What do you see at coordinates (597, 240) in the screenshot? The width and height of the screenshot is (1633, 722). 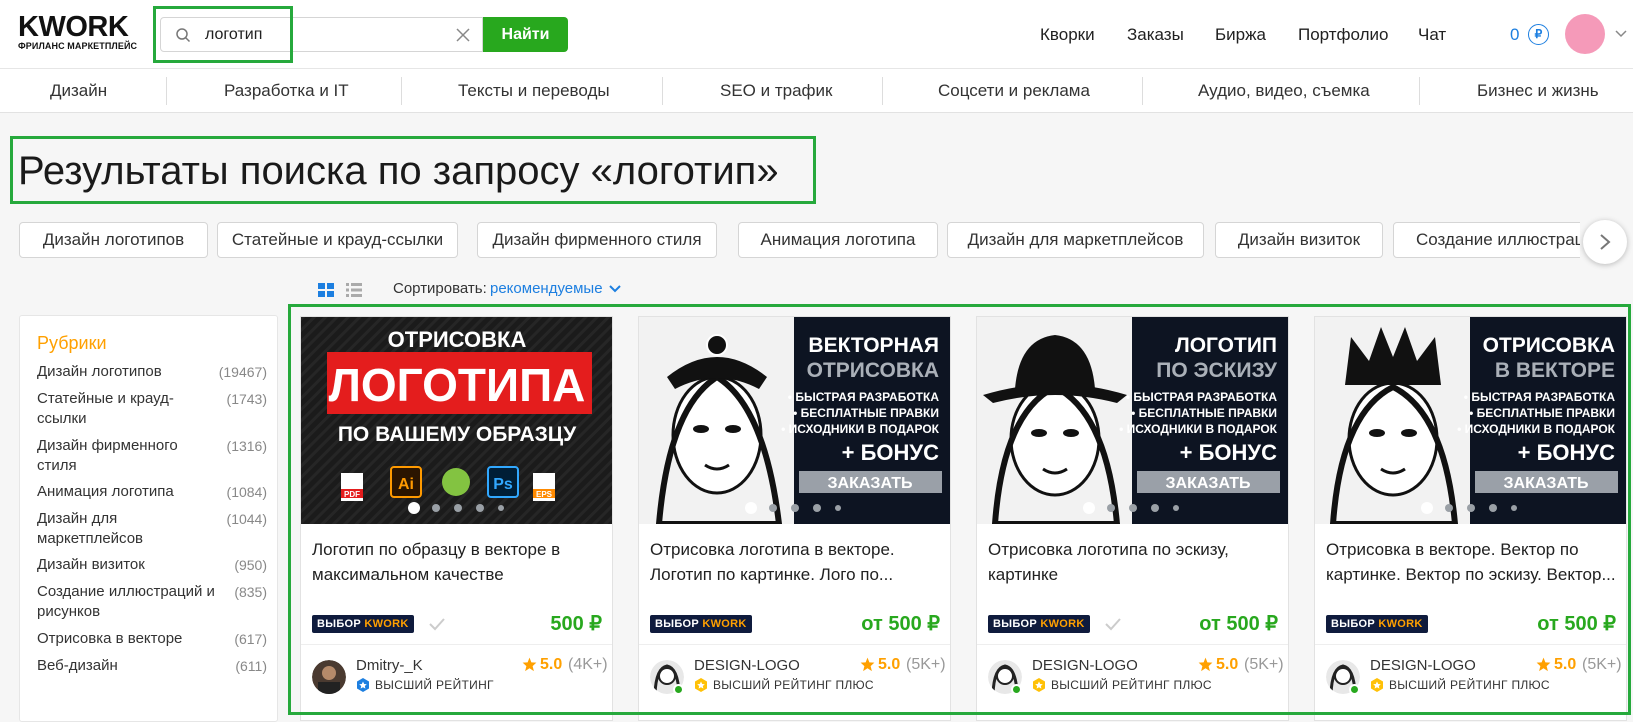 I see `tag-brand-style: Дизайн фирменного стиля` at bounding box center [597, 240].